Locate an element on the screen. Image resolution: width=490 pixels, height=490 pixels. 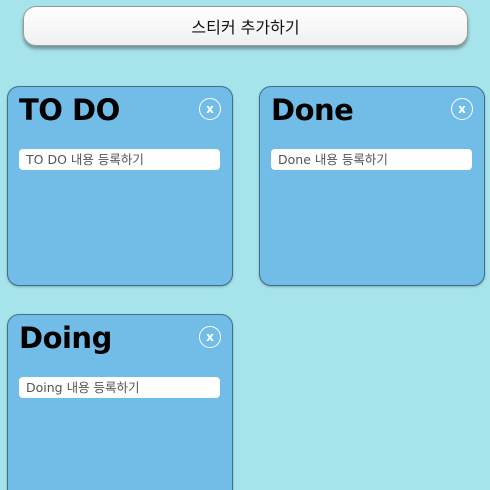
sticker-title: TO DO is located at coordinates (69, 110).